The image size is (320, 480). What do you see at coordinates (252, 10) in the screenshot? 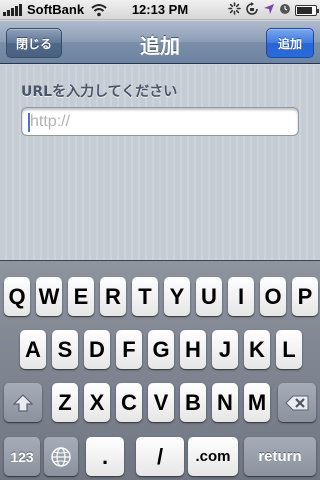
I see `rotation-lock-icon` at bounding box center [252, 10].